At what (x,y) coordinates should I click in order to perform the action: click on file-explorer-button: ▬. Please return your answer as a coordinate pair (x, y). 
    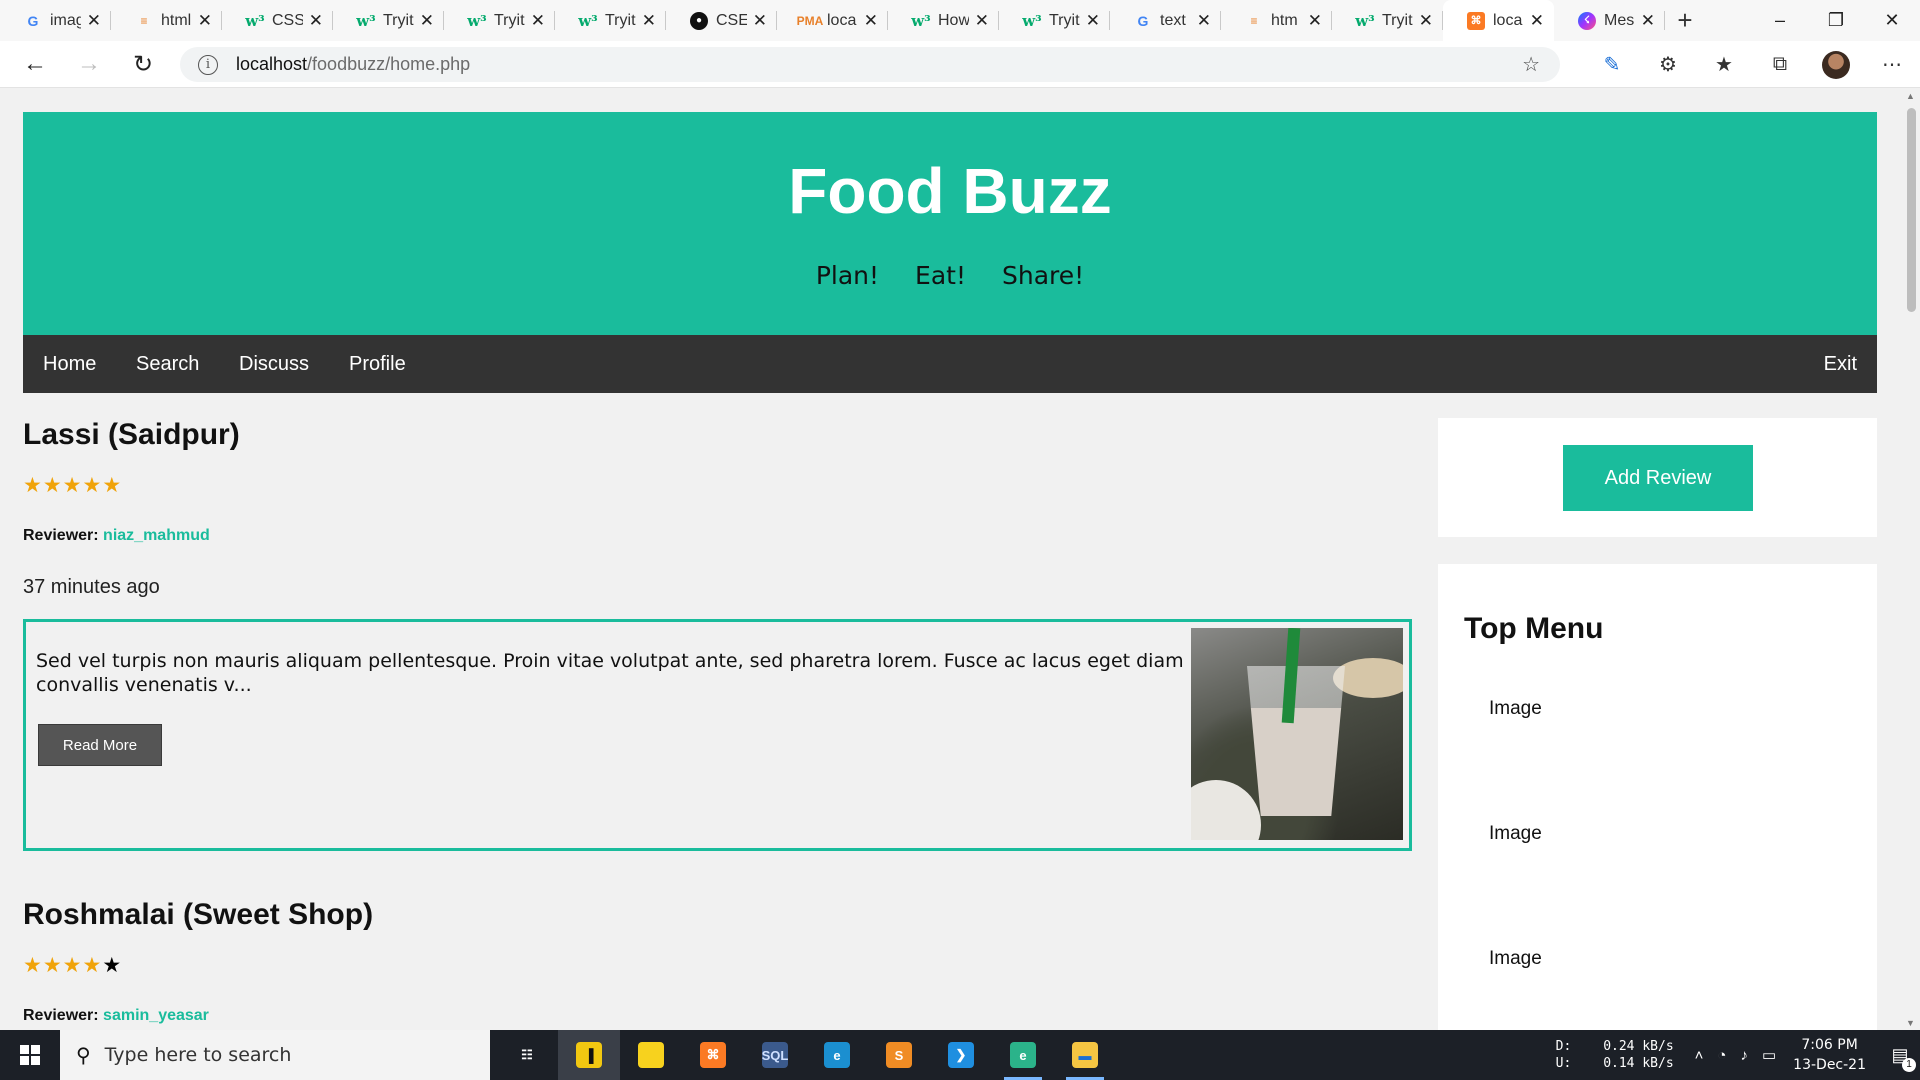
    Looking at the image, I should click on (1085, 1055).